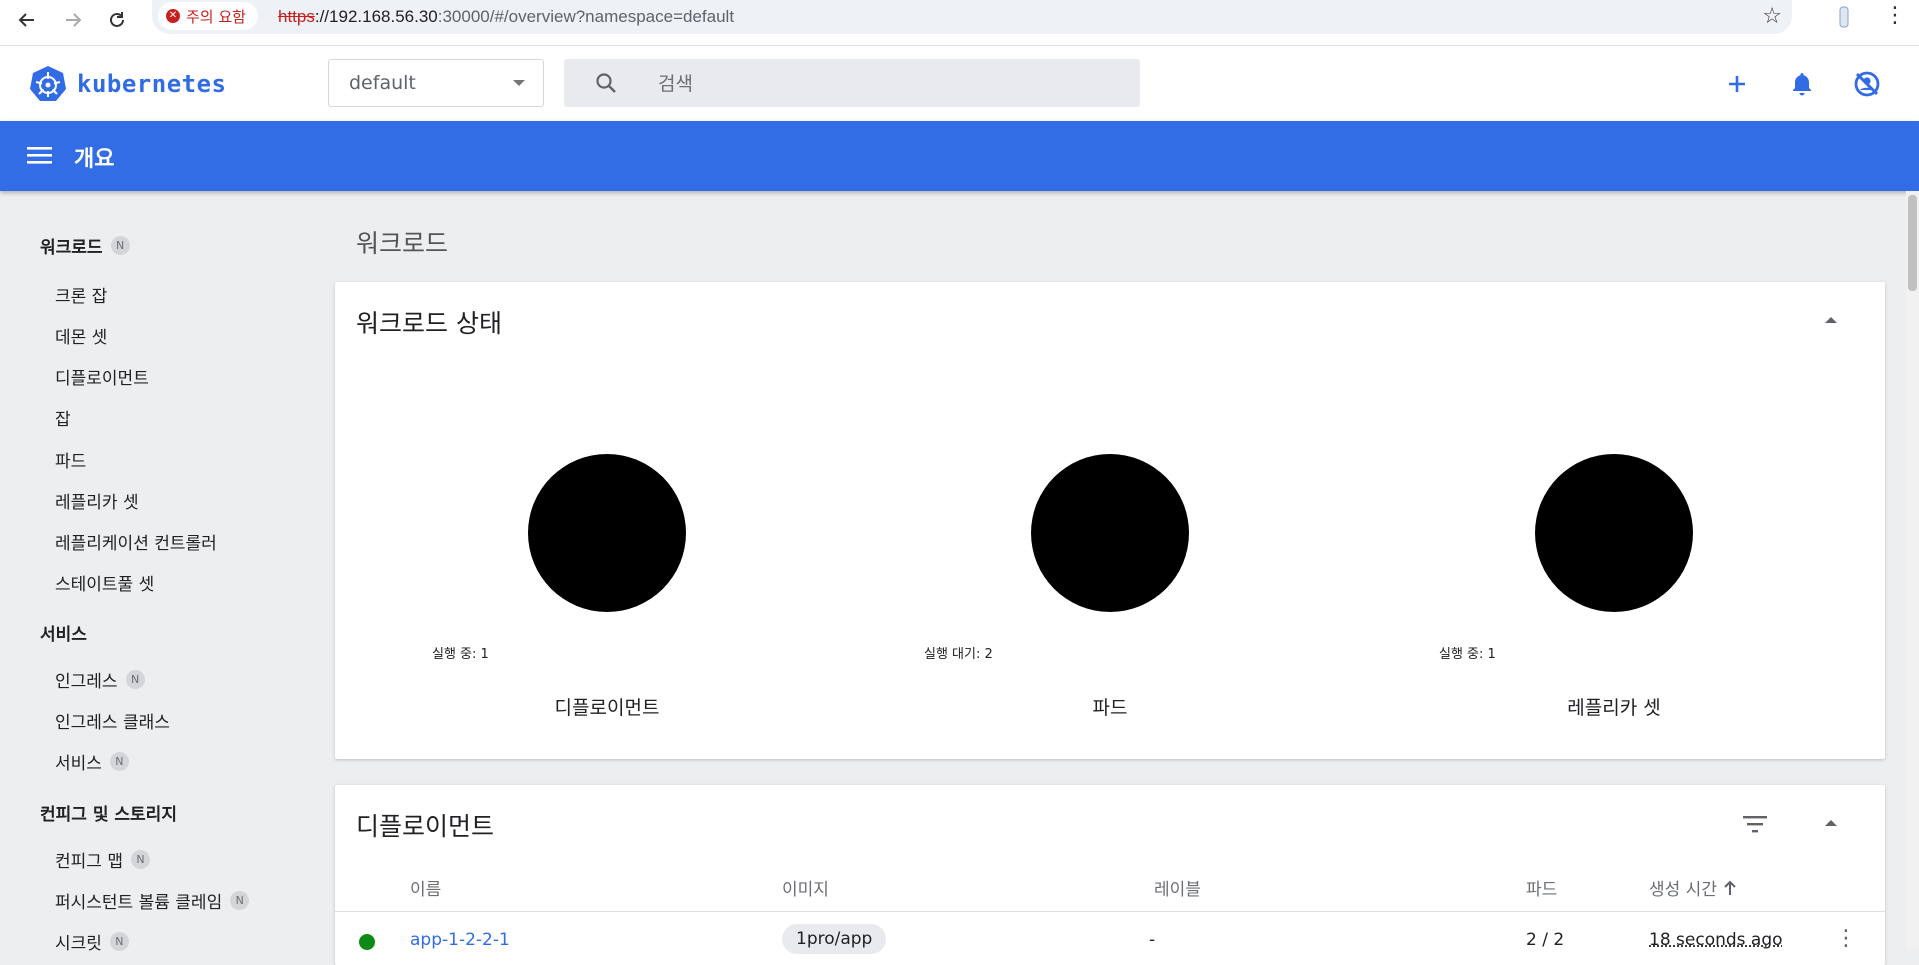 The image size is (1919, 965). Describe the element at coordinates (73, 20) in the screenshot. I see `forward-icon` at that location.